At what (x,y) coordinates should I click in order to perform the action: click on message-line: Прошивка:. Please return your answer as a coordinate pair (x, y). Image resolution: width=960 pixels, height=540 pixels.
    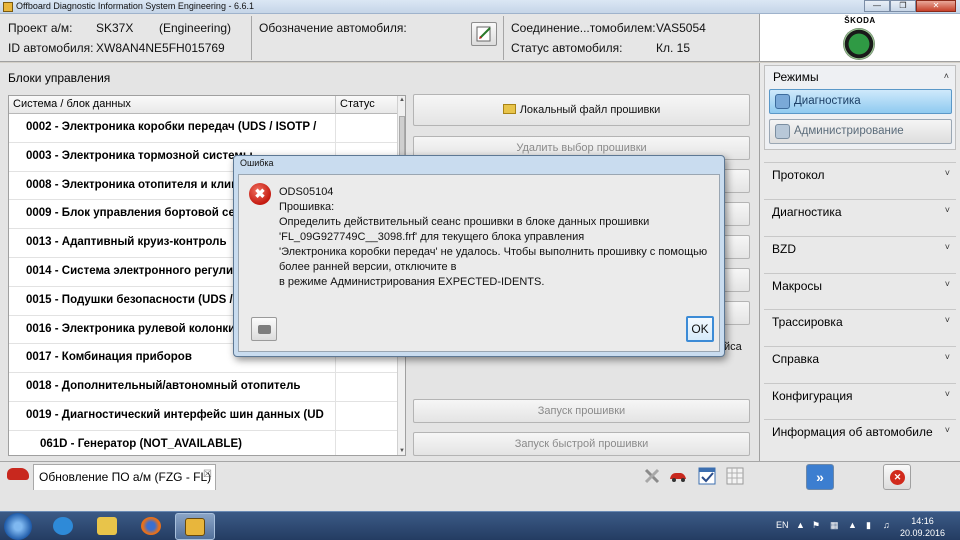
    Looking at the image, I should click on (307, 207).